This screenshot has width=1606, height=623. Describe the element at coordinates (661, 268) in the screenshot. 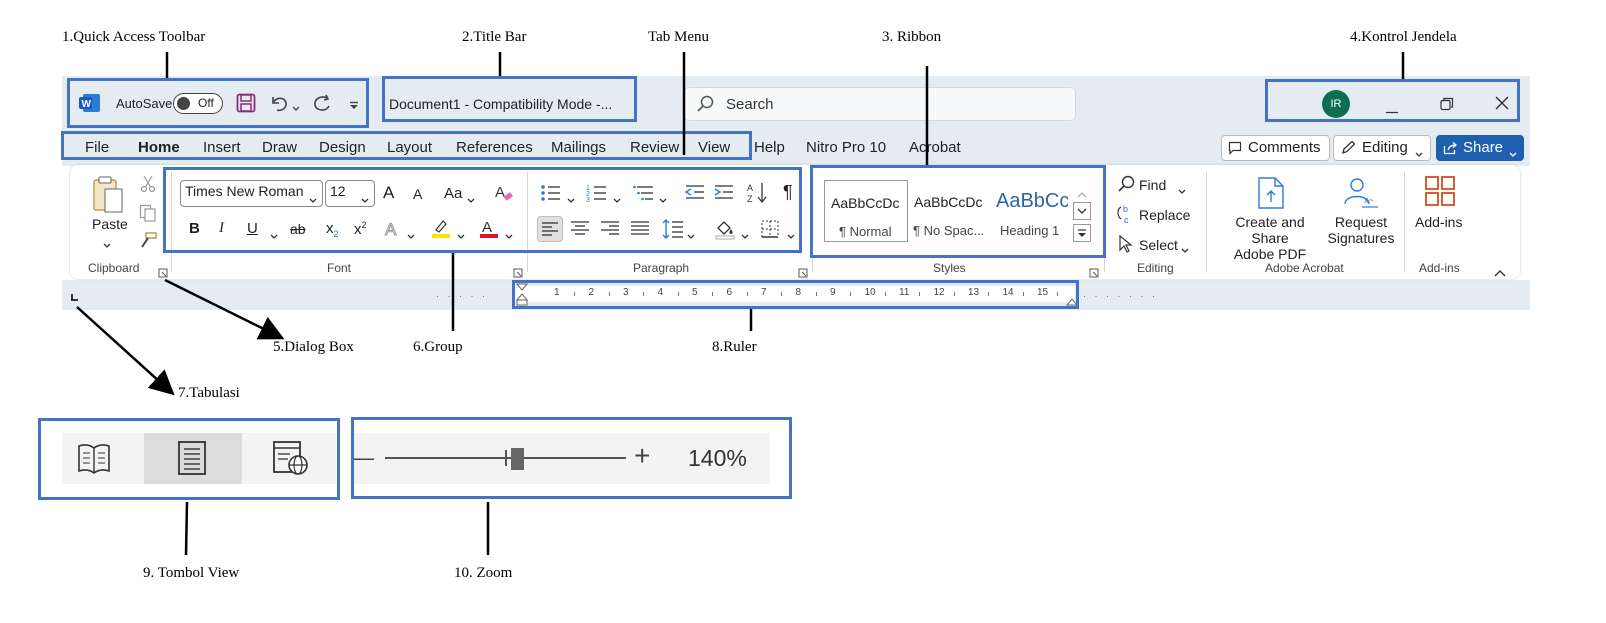

I see `group-paragraph-label: Paragraph` at that location.